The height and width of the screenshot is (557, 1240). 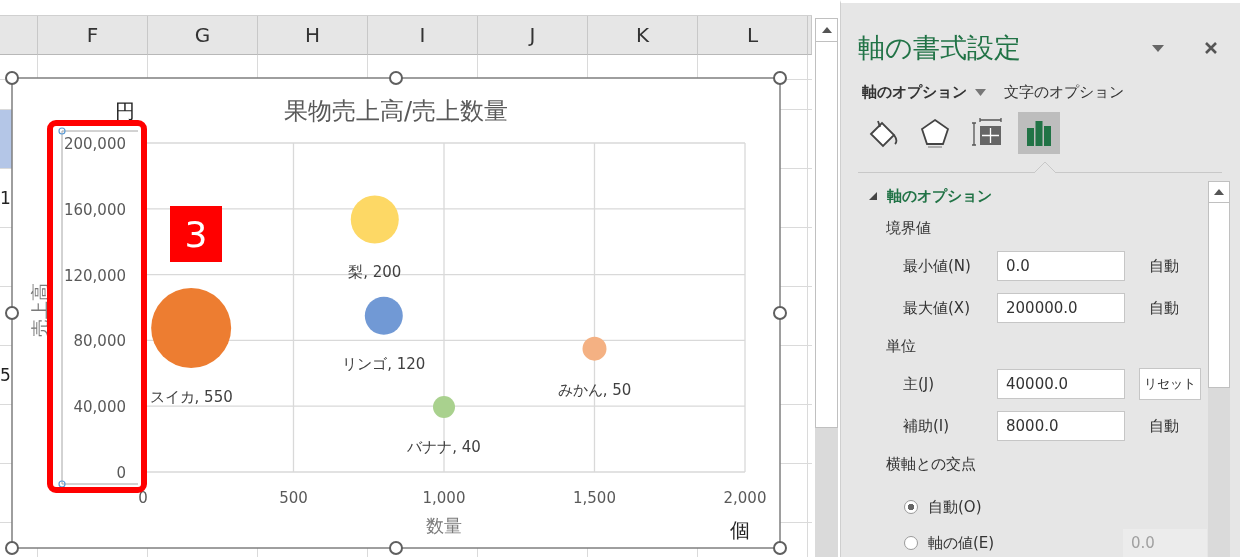 What do you see at coordinates (533, 35) in the screenshot?
I see `column-header: J` at bounding box center [533, 35].